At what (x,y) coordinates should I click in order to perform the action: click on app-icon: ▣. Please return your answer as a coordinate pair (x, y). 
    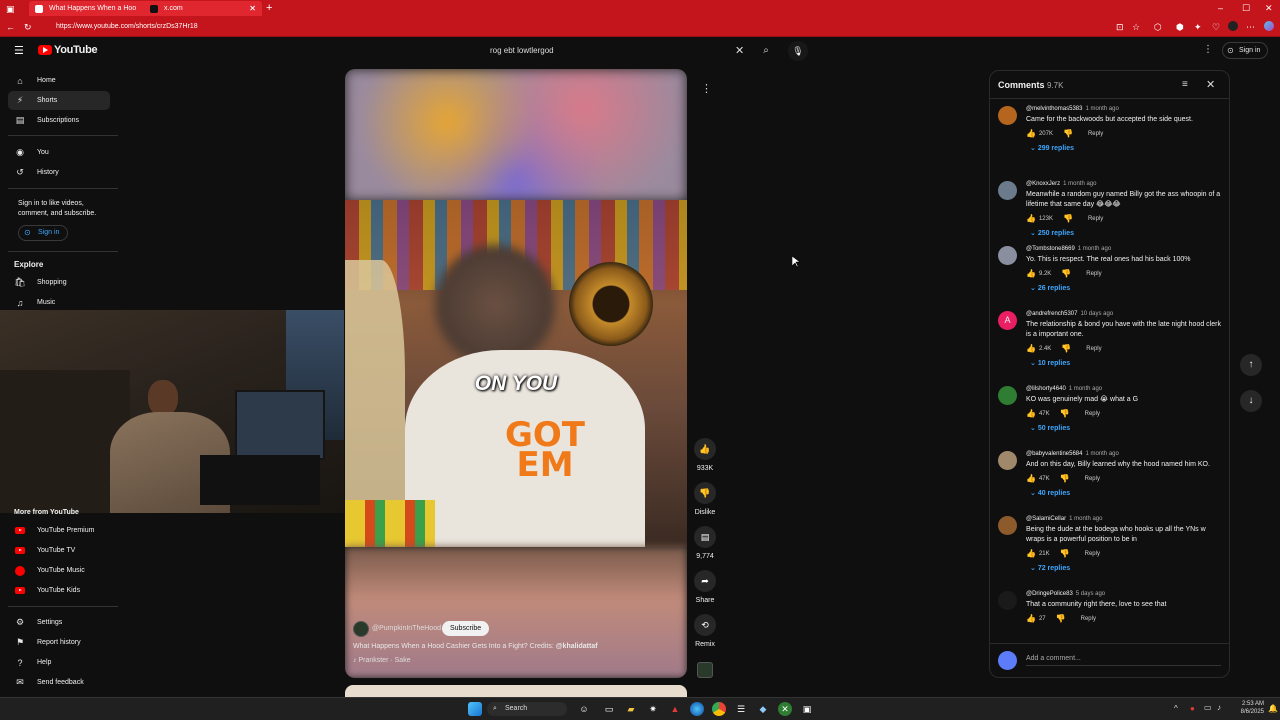
    Looking at the image, I should click on (807, 709).